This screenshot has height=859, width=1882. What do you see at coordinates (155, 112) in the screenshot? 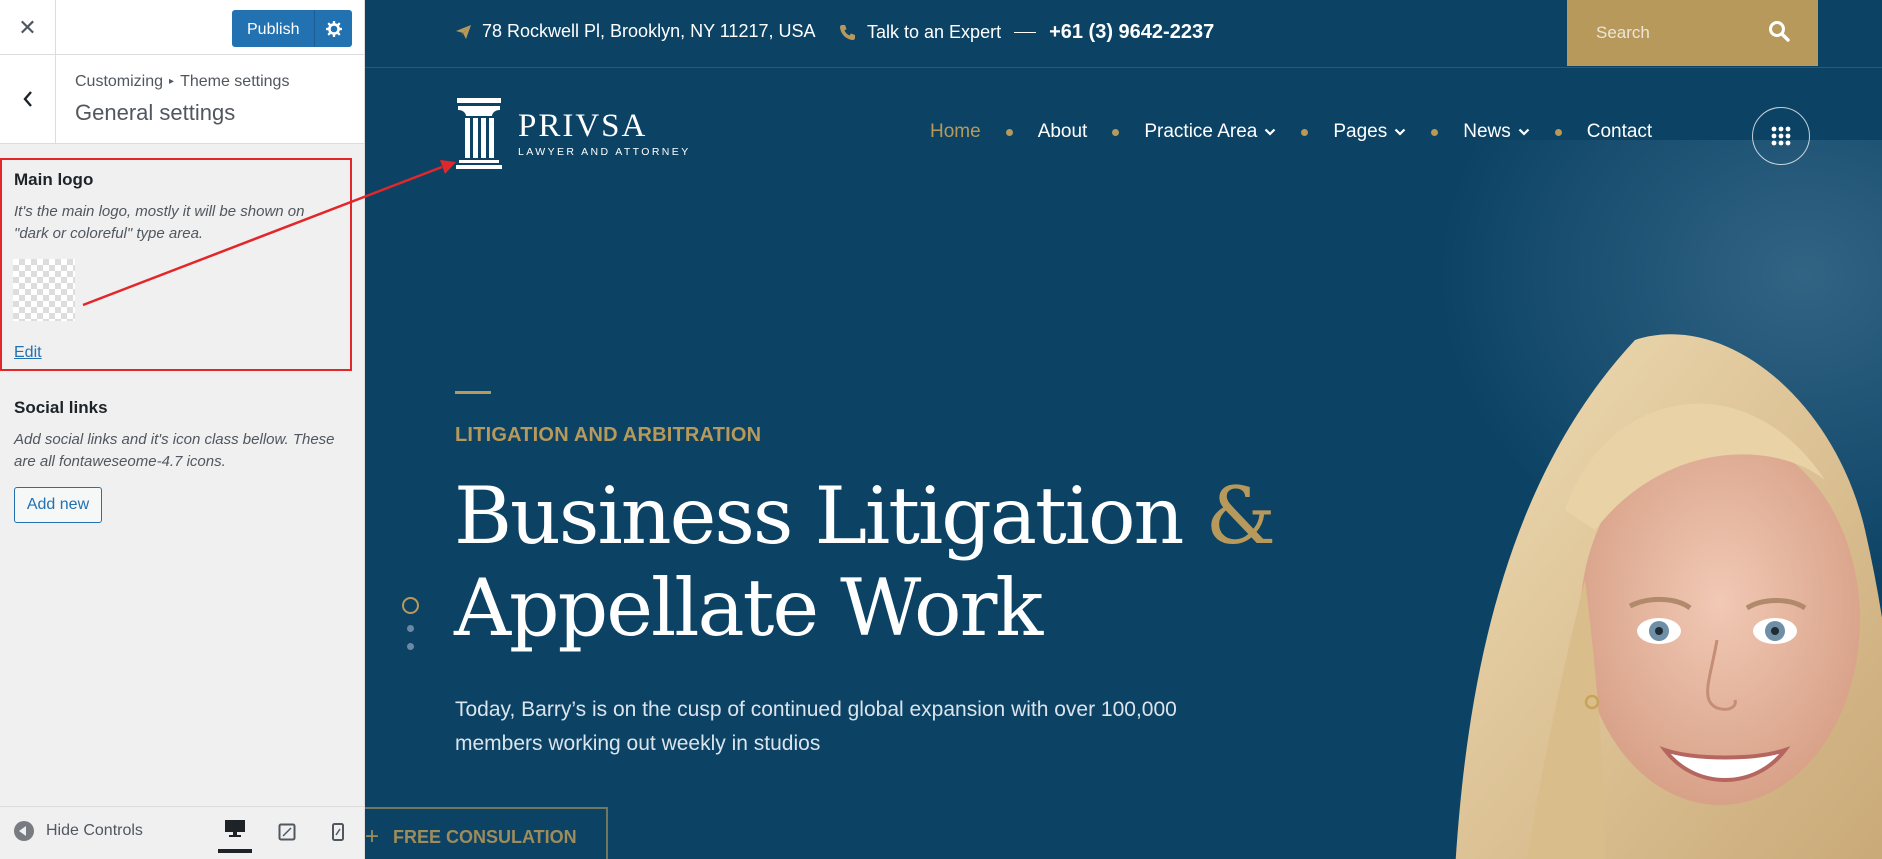
I see `section-title: General settings` at bounding box center [155, 112].